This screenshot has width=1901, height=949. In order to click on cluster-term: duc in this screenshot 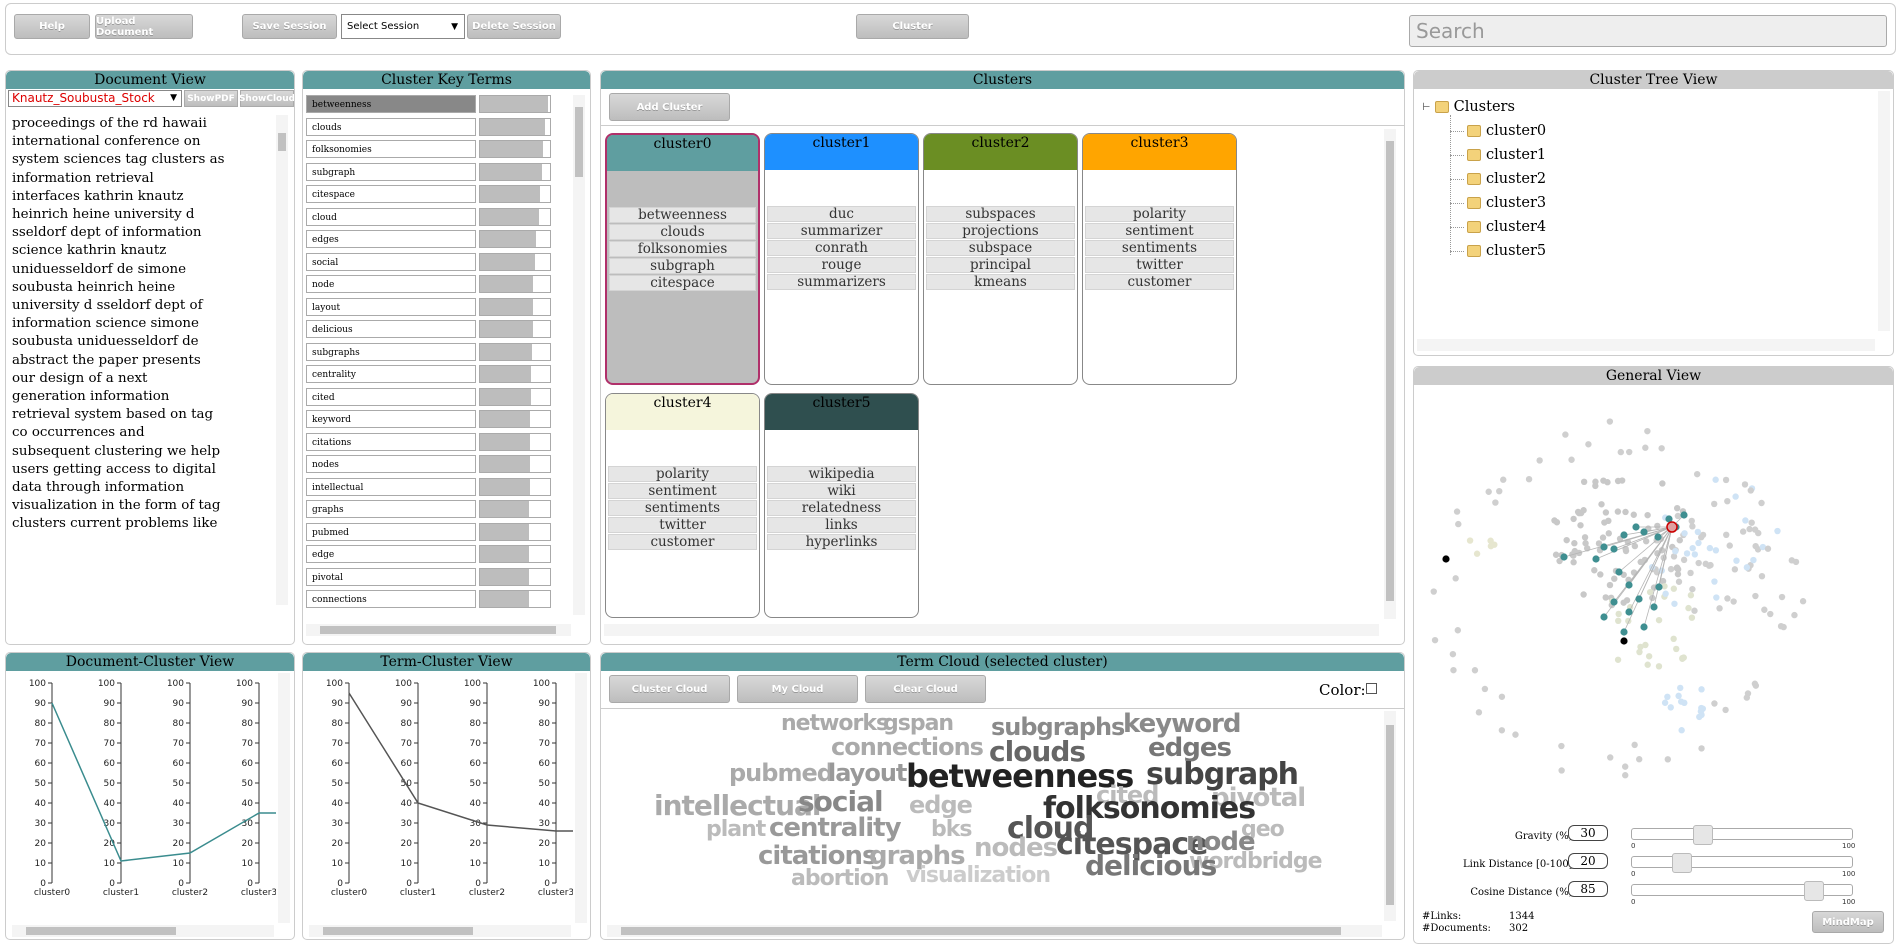, I will do `click(841, 214)`.